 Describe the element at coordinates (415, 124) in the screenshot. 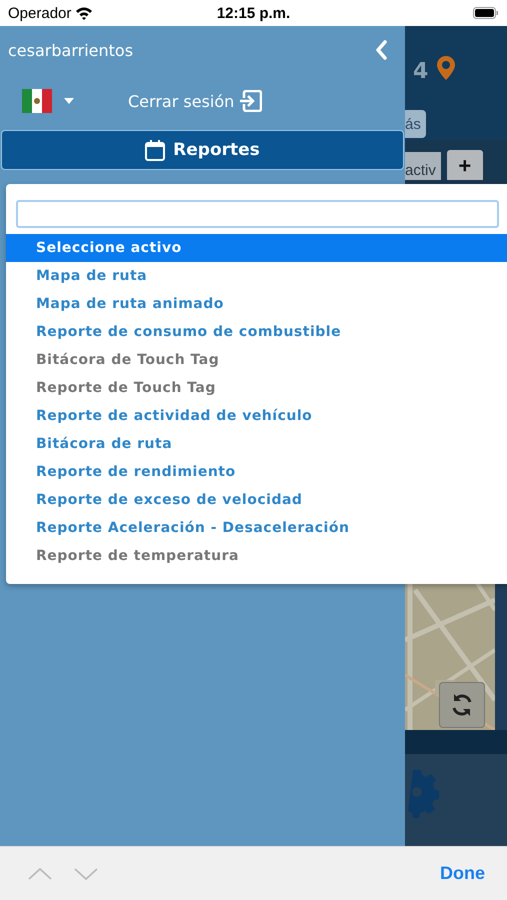

I see `more-button: ás` at that location.